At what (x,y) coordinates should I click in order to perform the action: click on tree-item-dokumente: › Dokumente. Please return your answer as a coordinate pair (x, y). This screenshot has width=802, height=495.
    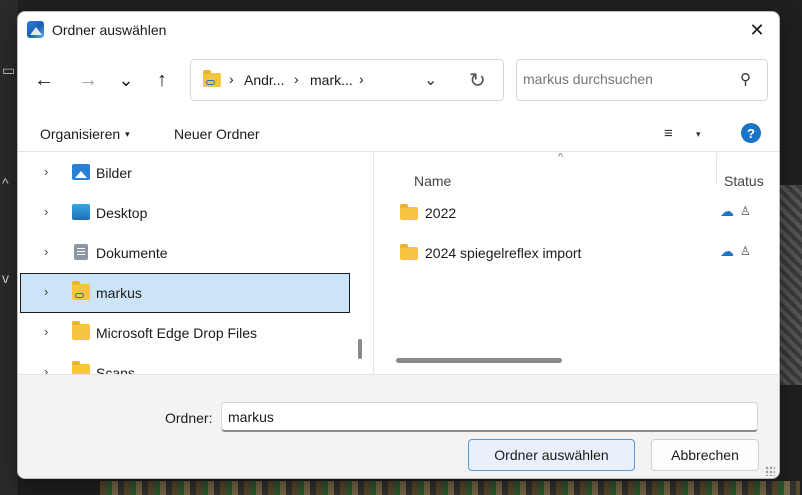
    Looking at the image, I should click on (185, 253).